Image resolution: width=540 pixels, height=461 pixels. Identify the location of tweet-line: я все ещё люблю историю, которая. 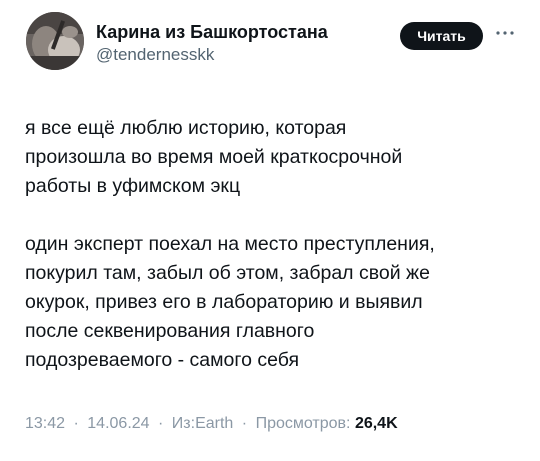
(186, 128).